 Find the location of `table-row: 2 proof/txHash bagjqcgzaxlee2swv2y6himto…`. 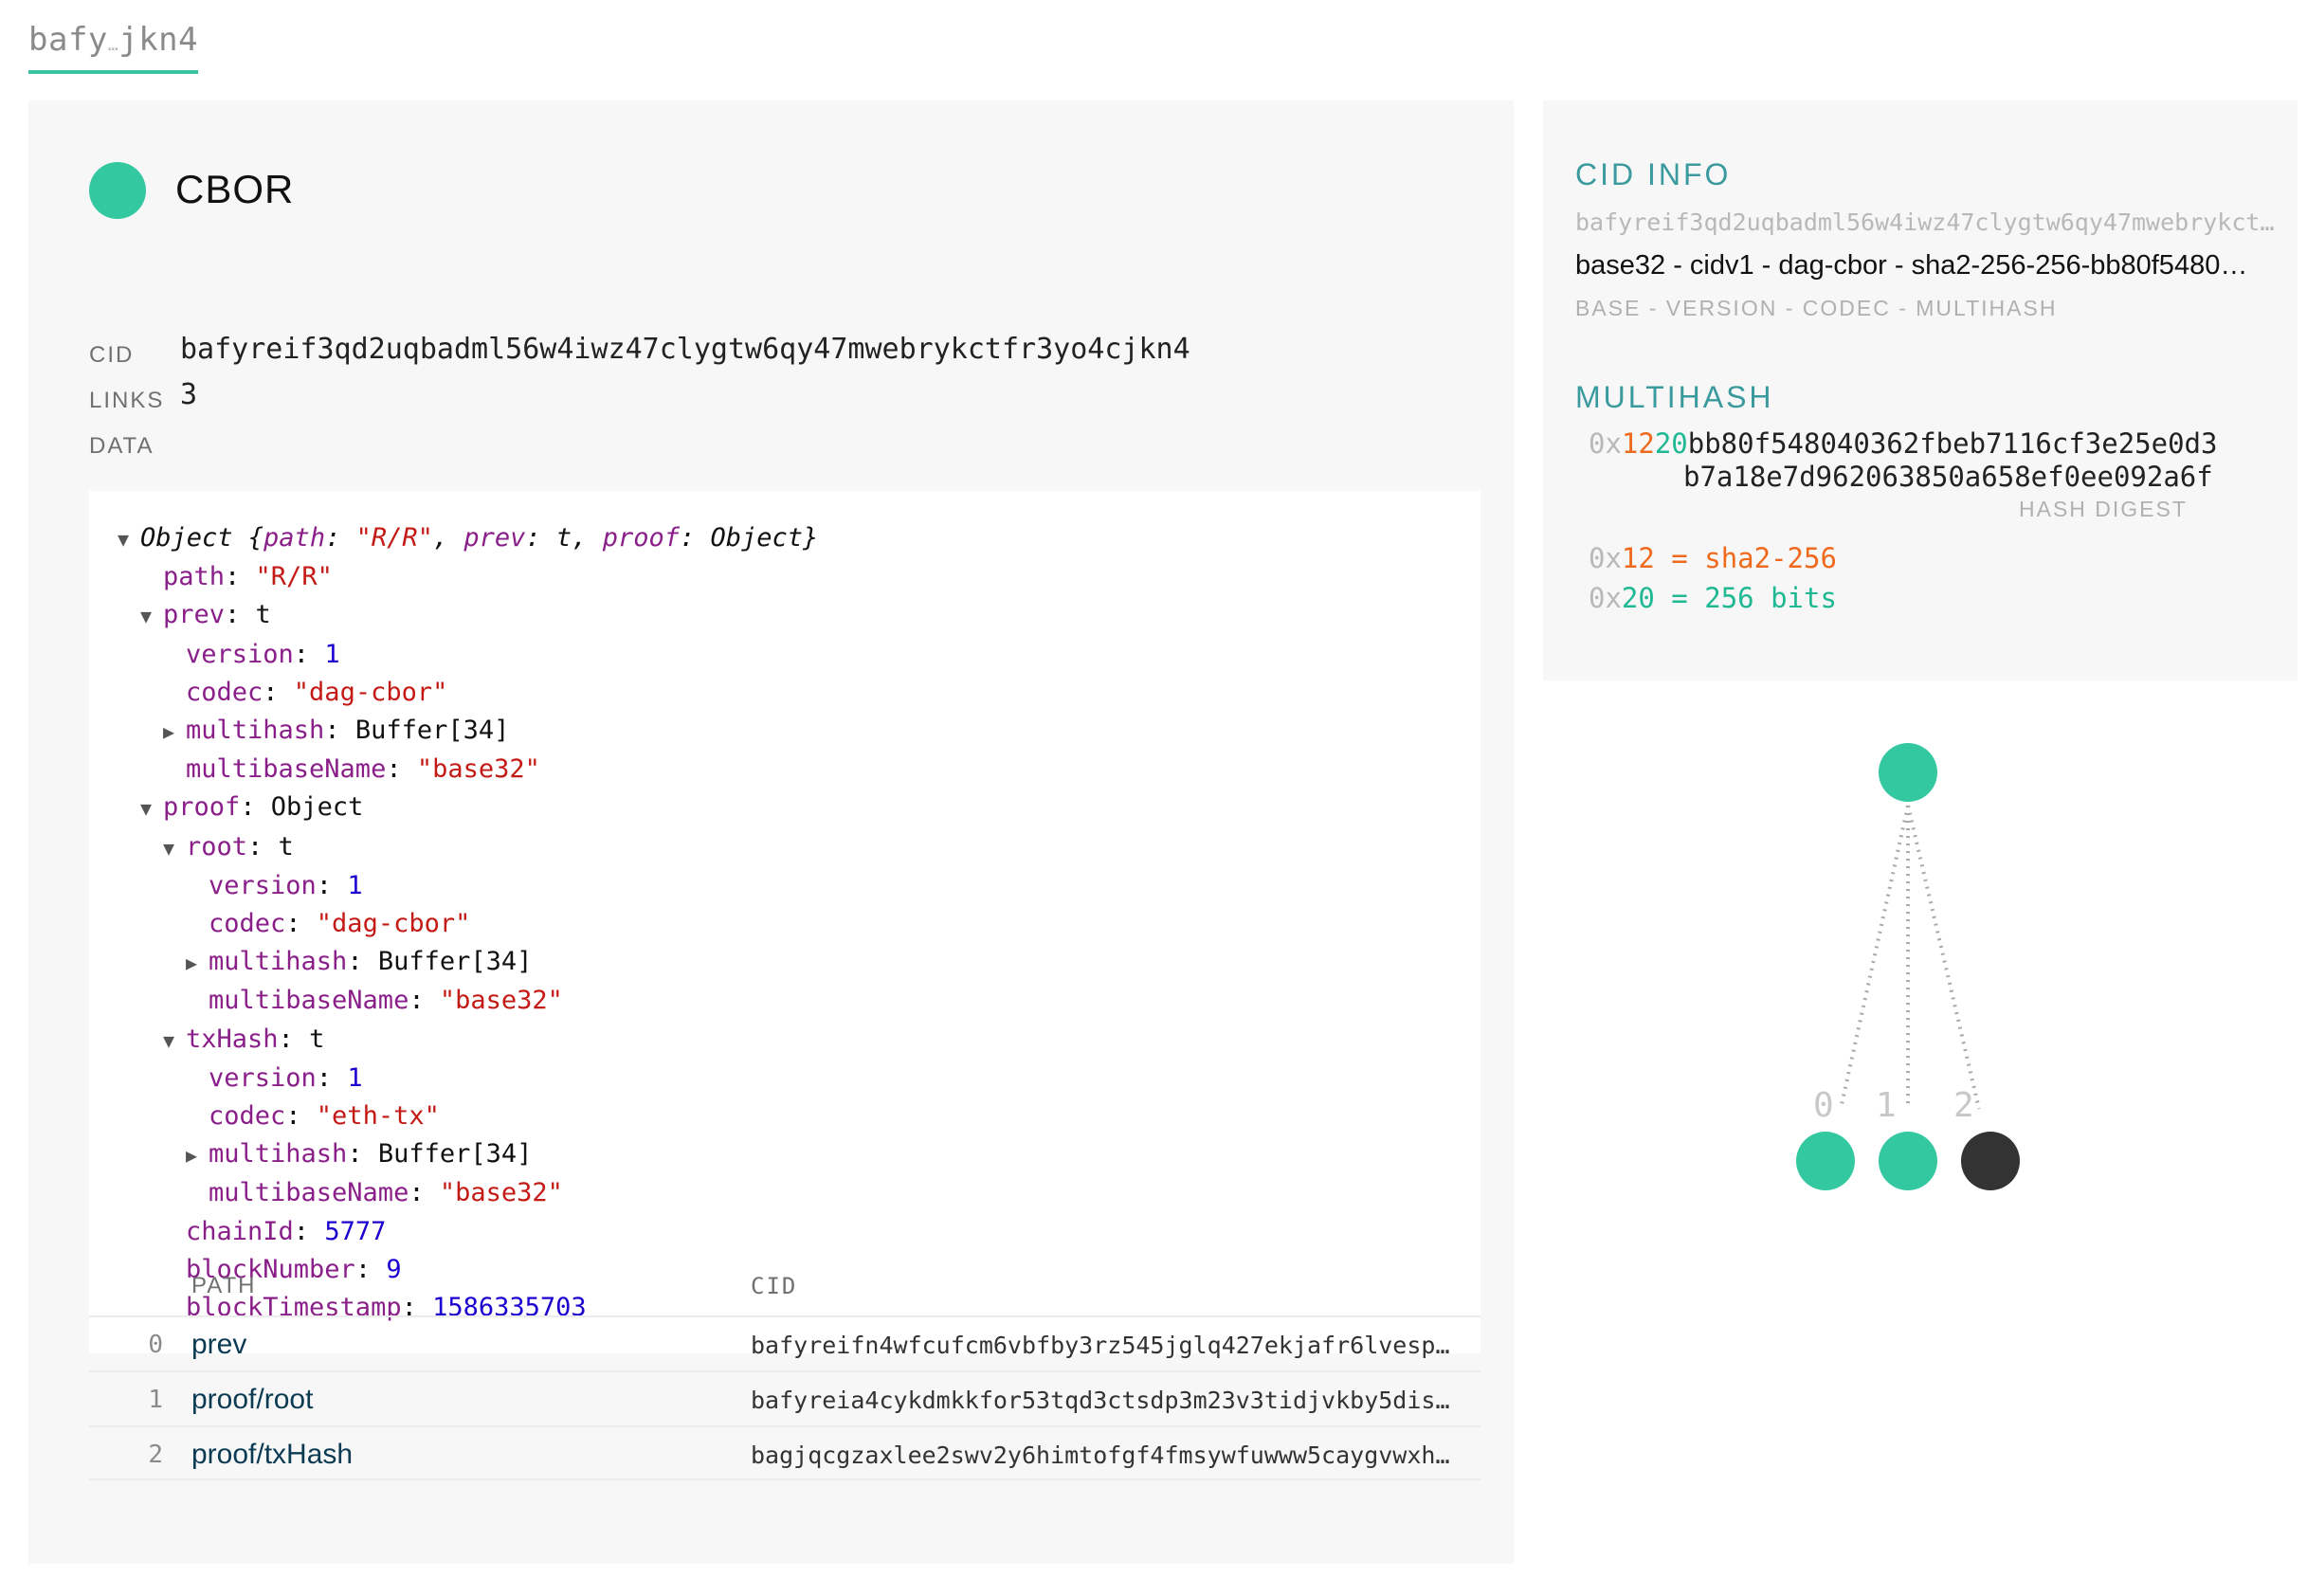

table-row: 2 proof/txHash bagjqcgzaxlee2swv2y6himto… is located at coordinates (784, 1453).